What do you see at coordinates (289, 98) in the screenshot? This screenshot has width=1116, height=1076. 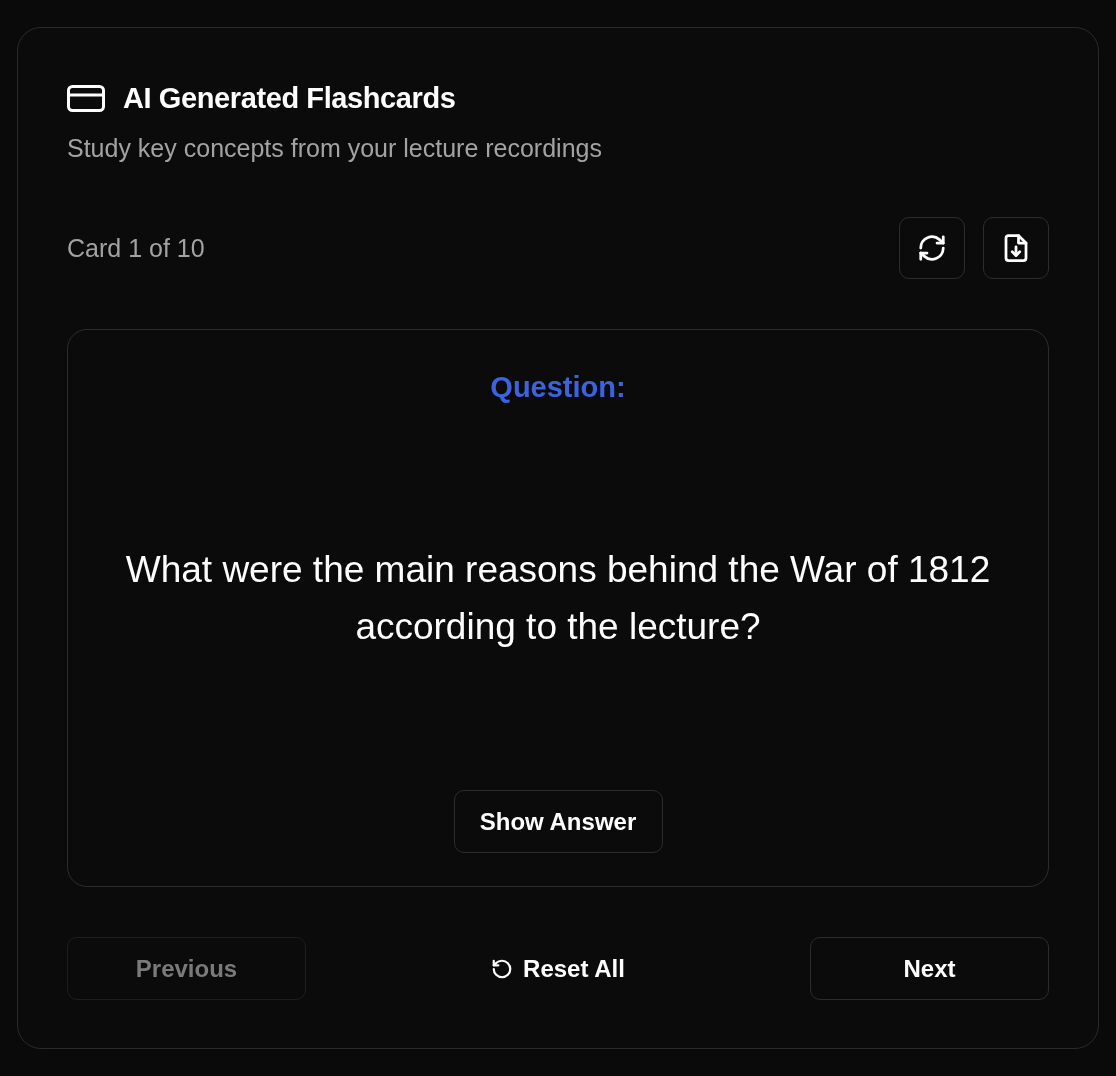 I see `panel-title: AI Generated Flashcards` at bounding box center [289, 98].